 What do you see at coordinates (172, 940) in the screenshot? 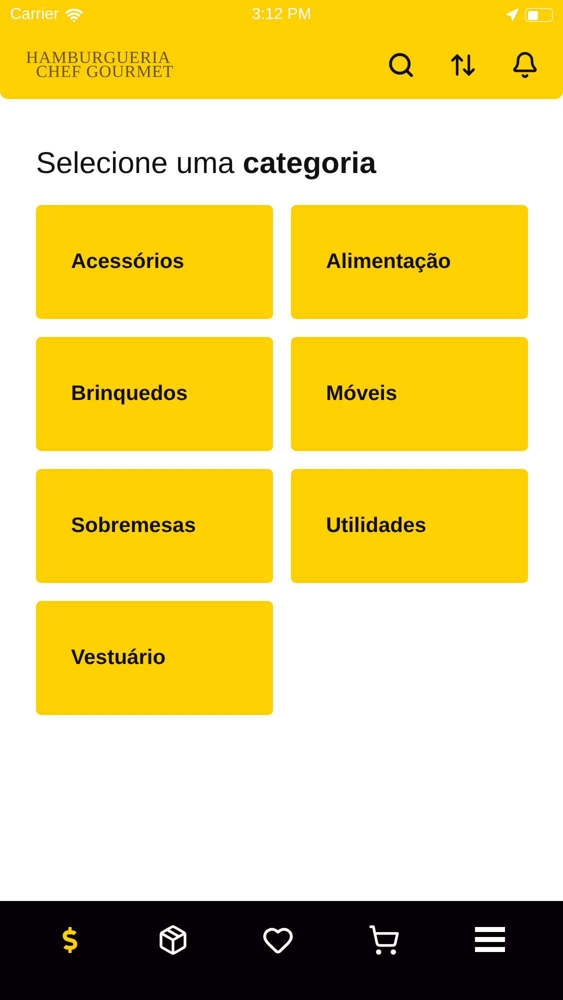
I see `box-icon` at bounding box center [172, 940].